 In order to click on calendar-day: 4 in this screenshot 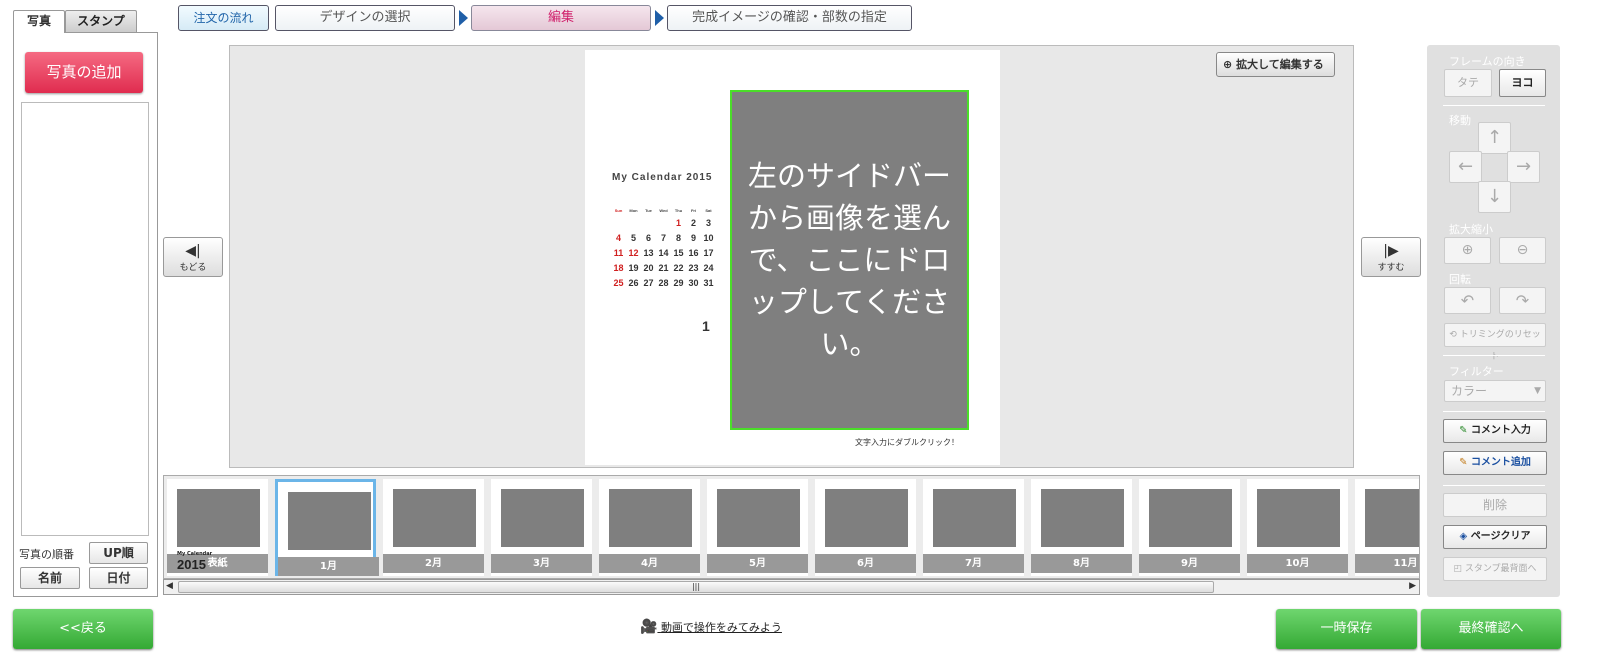, I will do `click(618, 238)`.